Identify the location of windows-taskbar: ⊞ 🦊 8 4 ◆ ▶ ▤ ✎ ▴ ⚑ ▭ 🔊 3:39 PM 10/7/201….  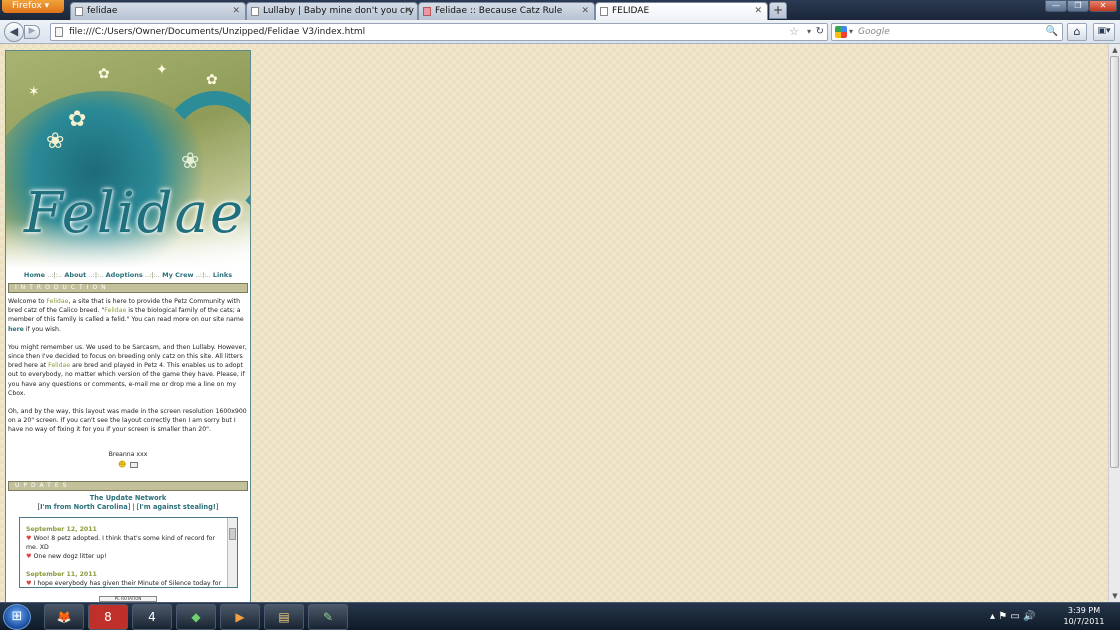
(560, 616).